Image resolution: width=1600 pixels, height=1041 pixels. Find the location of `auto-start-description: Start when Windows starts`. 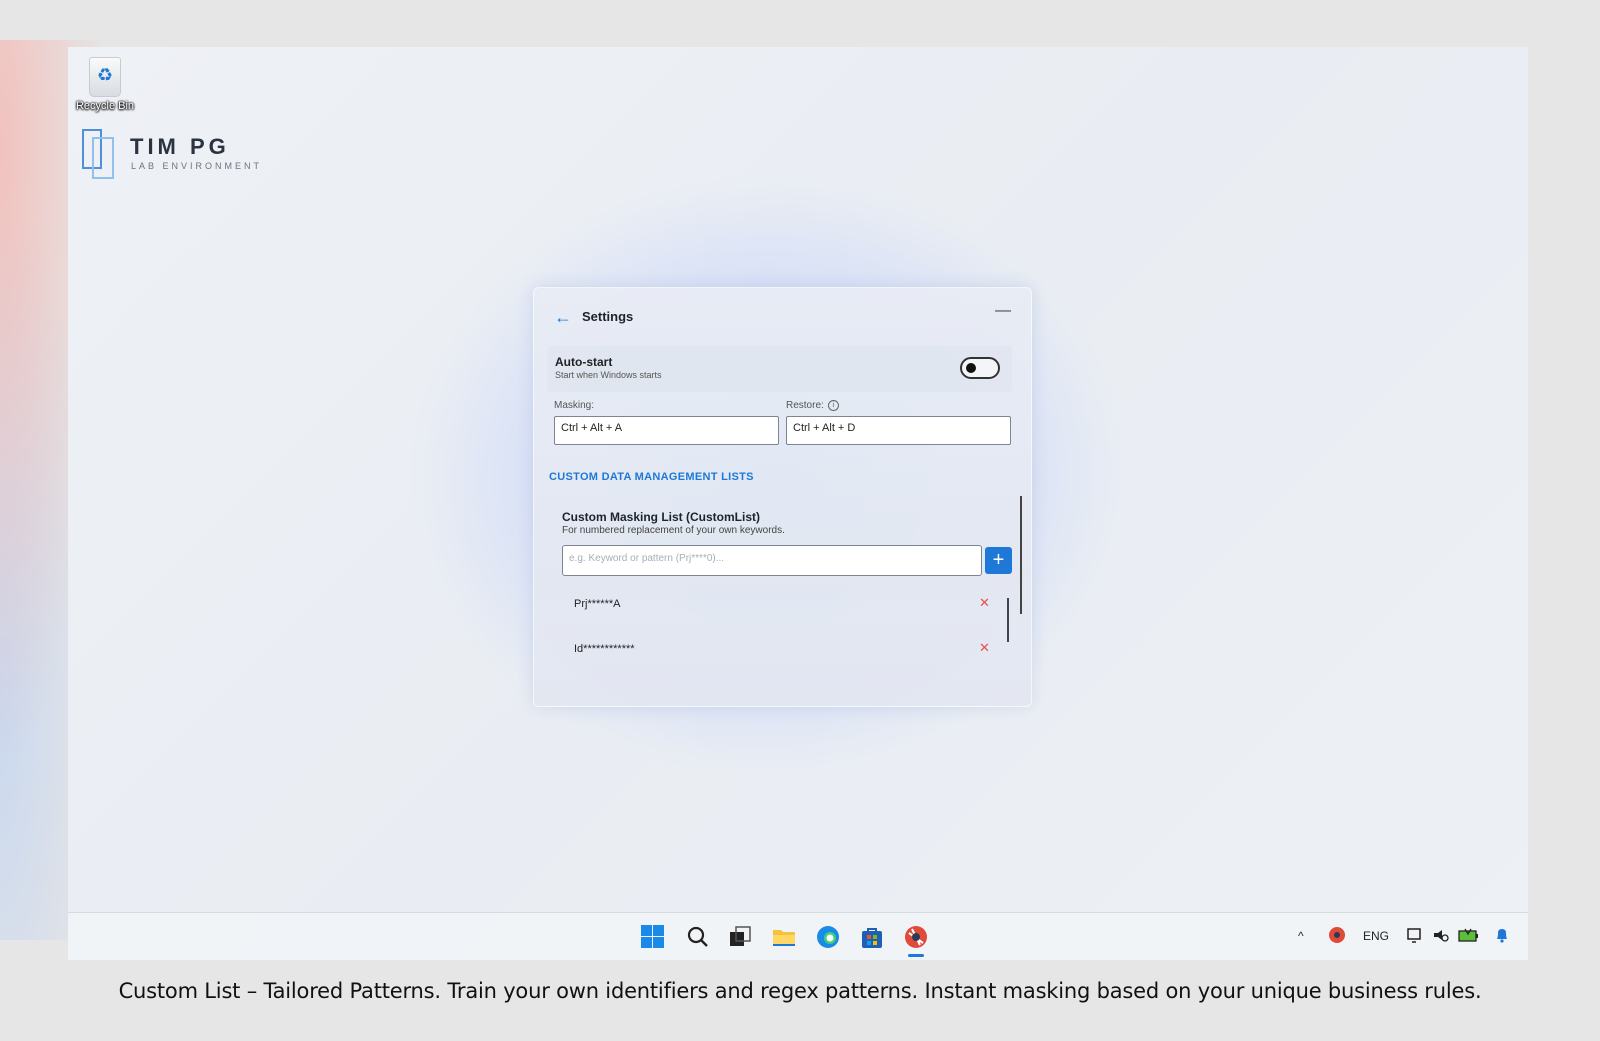

auto-start-description: Start when Windows starts is located at coordinates (608, 375).